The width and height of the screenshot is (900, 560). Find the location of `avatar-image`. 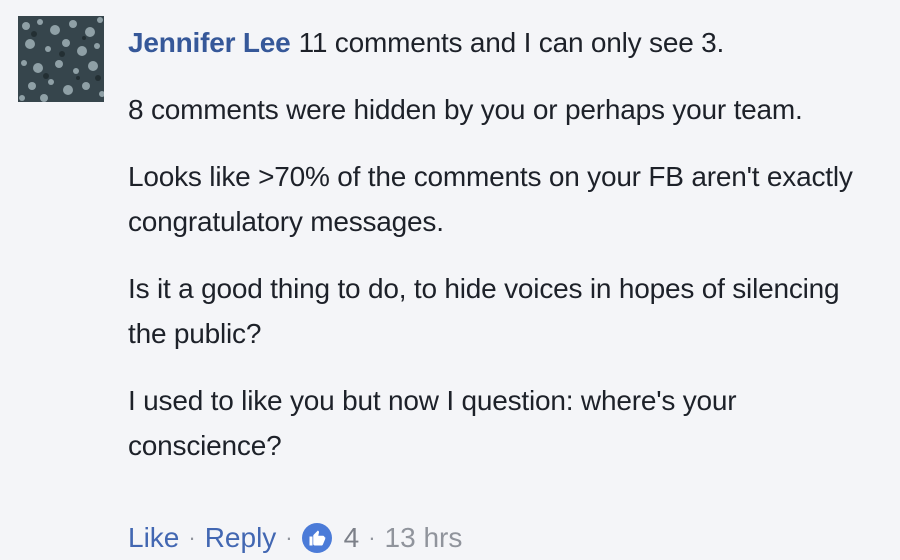

avatar-image is located at coordinates (61, 59).